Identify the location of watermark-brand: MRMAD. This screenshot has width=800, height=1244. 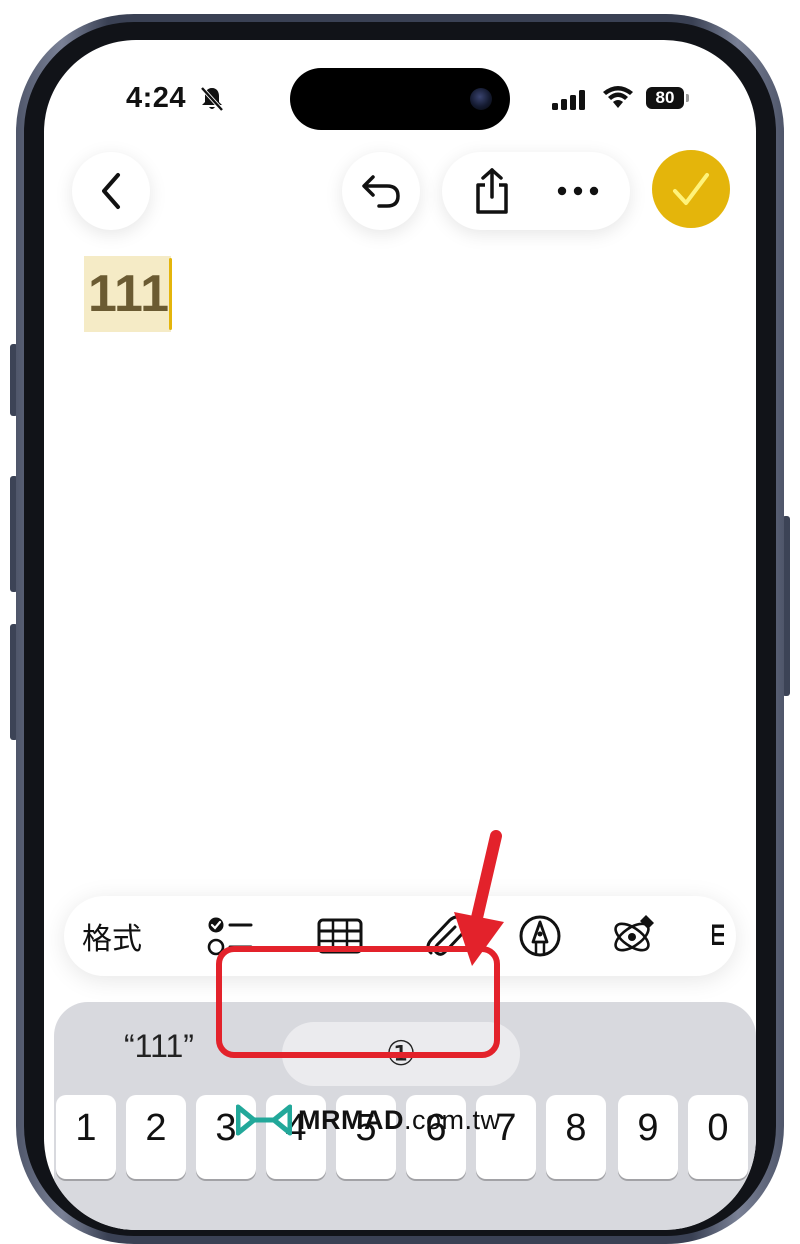
(351, 1119).